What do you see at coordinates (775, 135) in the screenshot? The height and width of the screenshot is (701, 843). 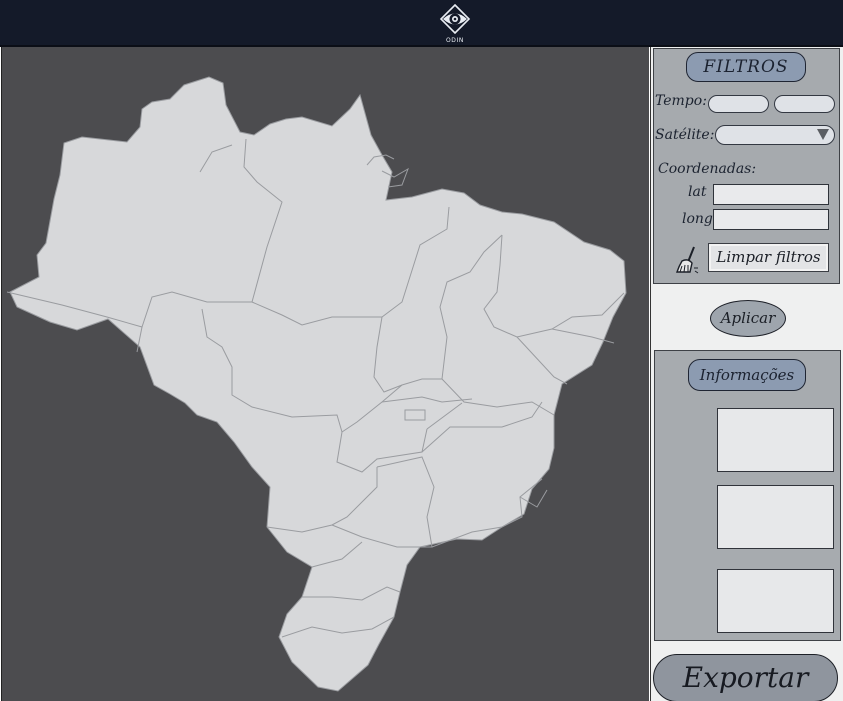 I see `satelite-select` at bounding box center [775, 135].